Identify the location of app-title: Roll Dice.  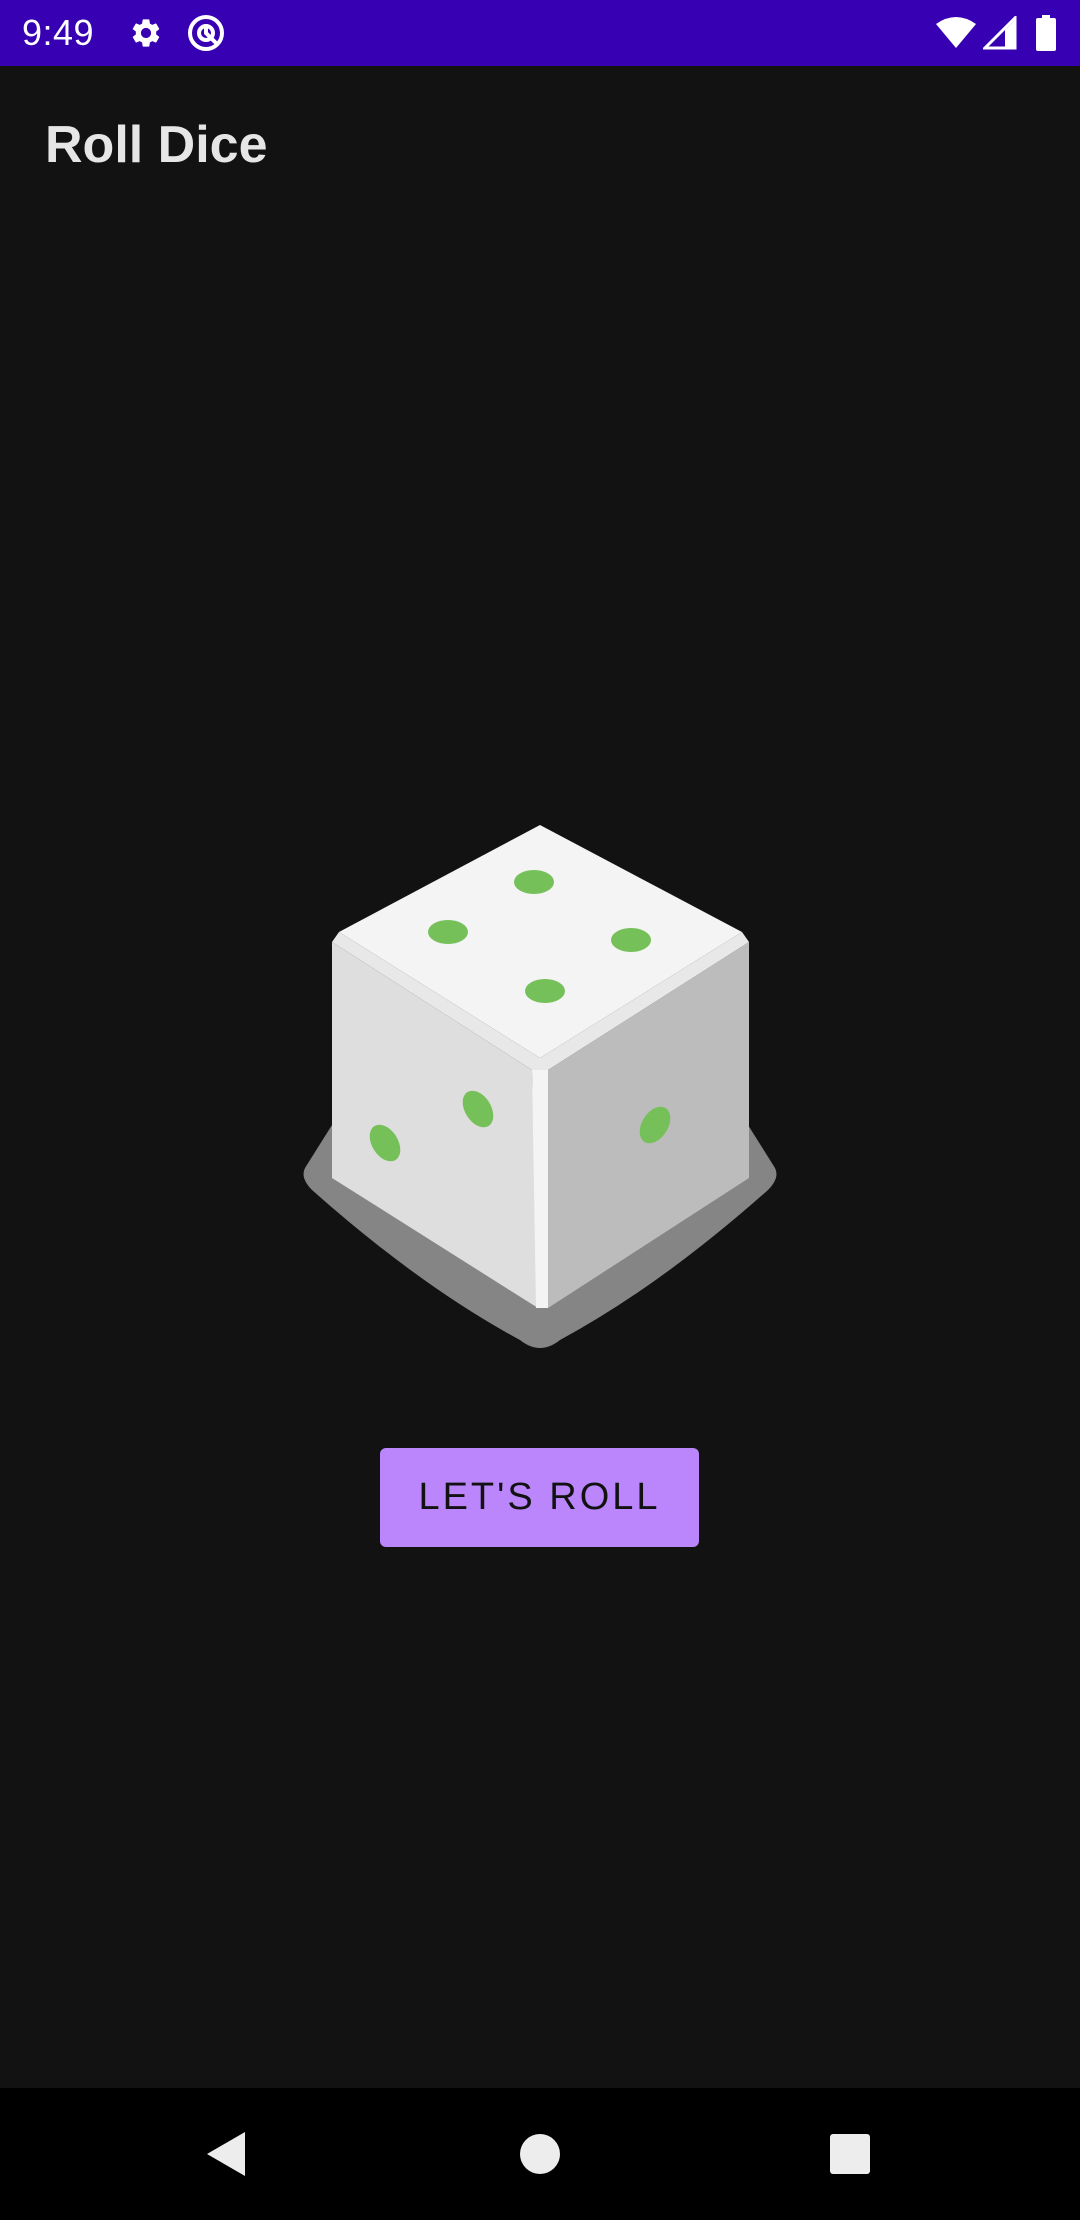
(156, 145).